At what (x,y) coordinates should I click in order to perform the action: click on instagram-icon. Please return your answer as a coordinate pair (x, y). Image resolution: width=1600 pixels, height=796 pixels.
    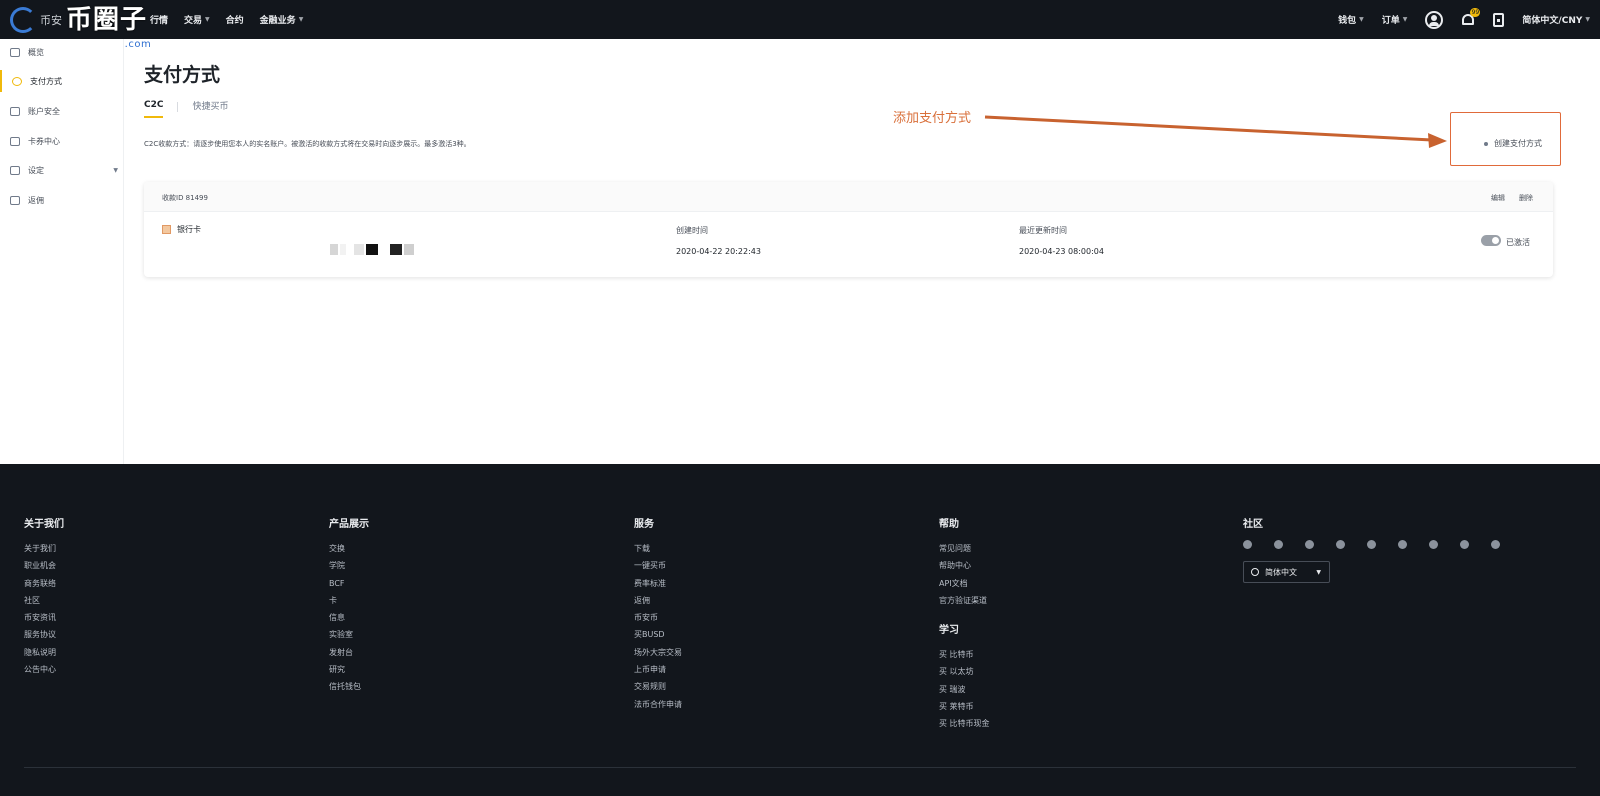
    Looking at the image, I should click on (1402, 544).